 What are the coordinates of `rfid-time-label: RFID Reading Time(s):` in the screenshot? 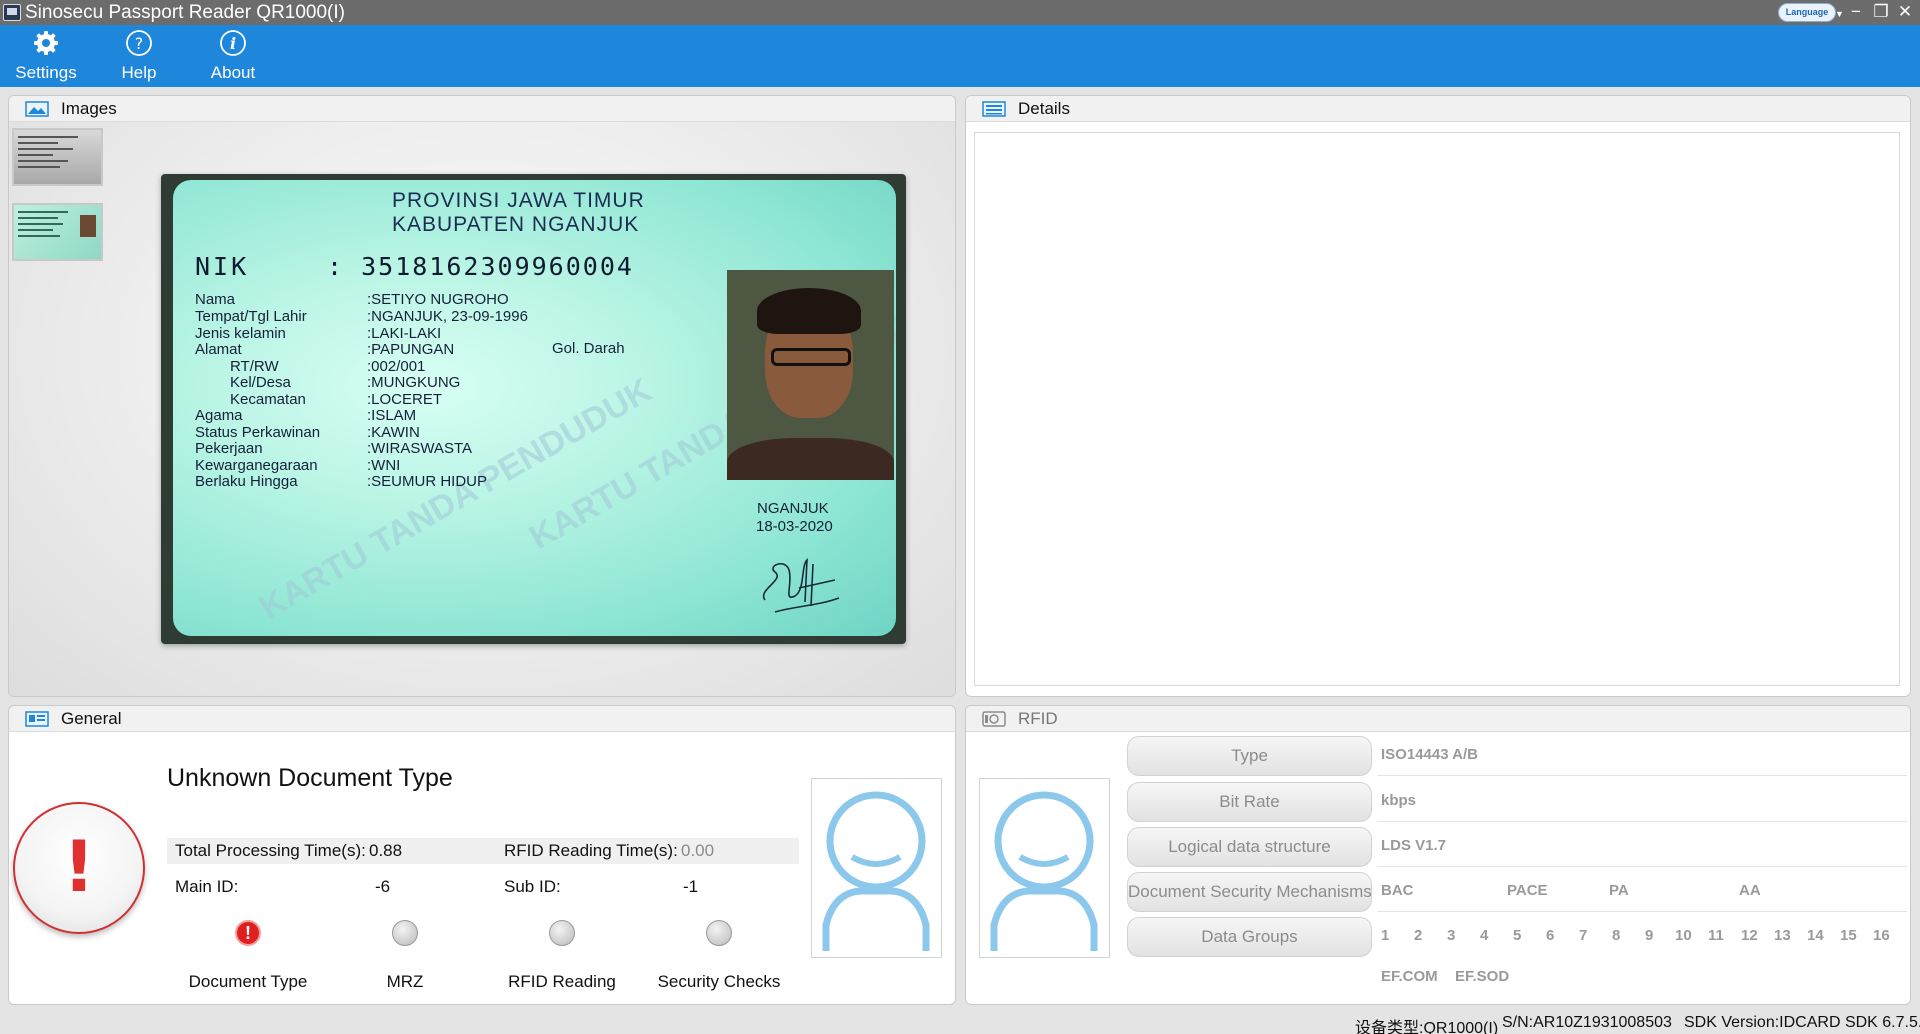 It's located at (591, 850).